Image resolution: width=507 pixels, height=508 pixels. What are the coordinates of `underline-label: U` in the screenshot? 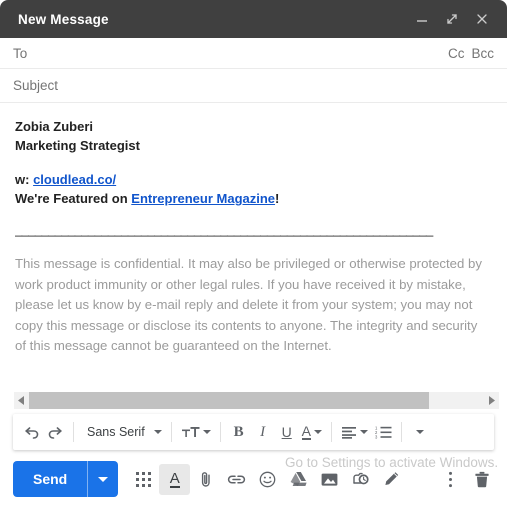 It's located at (286, 432).